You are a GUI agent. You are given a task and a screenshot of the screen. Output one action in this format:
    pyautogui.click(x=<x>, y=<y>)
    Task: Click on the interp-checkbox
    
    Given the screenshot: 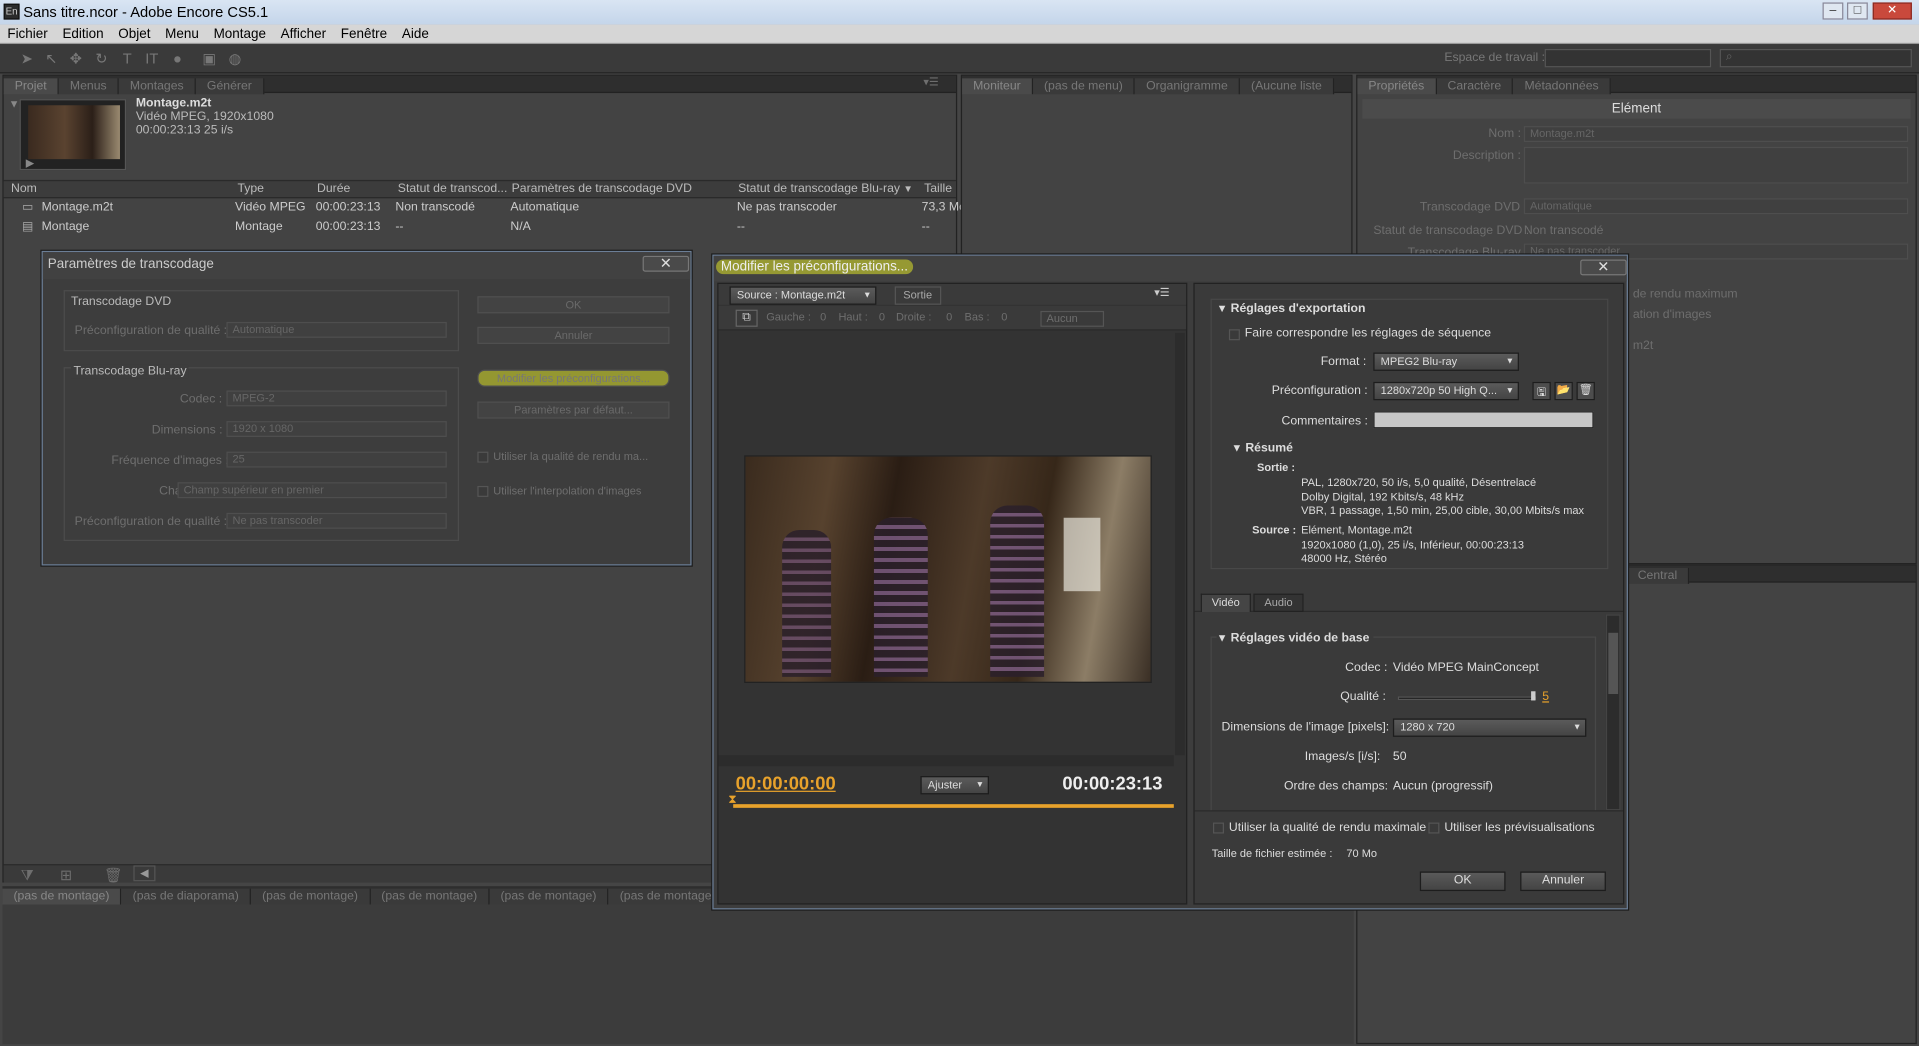 What is the action you would take?
    pyautogui.click(x=483, y=491)
    